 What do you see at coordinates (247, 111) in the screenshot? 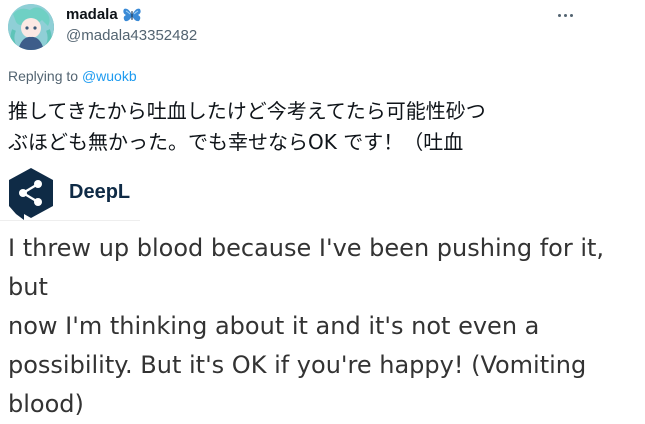
I see `tweet-text-line: 推してきたから吐血したけど今考えてたら可能性砂つ` at bounding box center [247, 111].